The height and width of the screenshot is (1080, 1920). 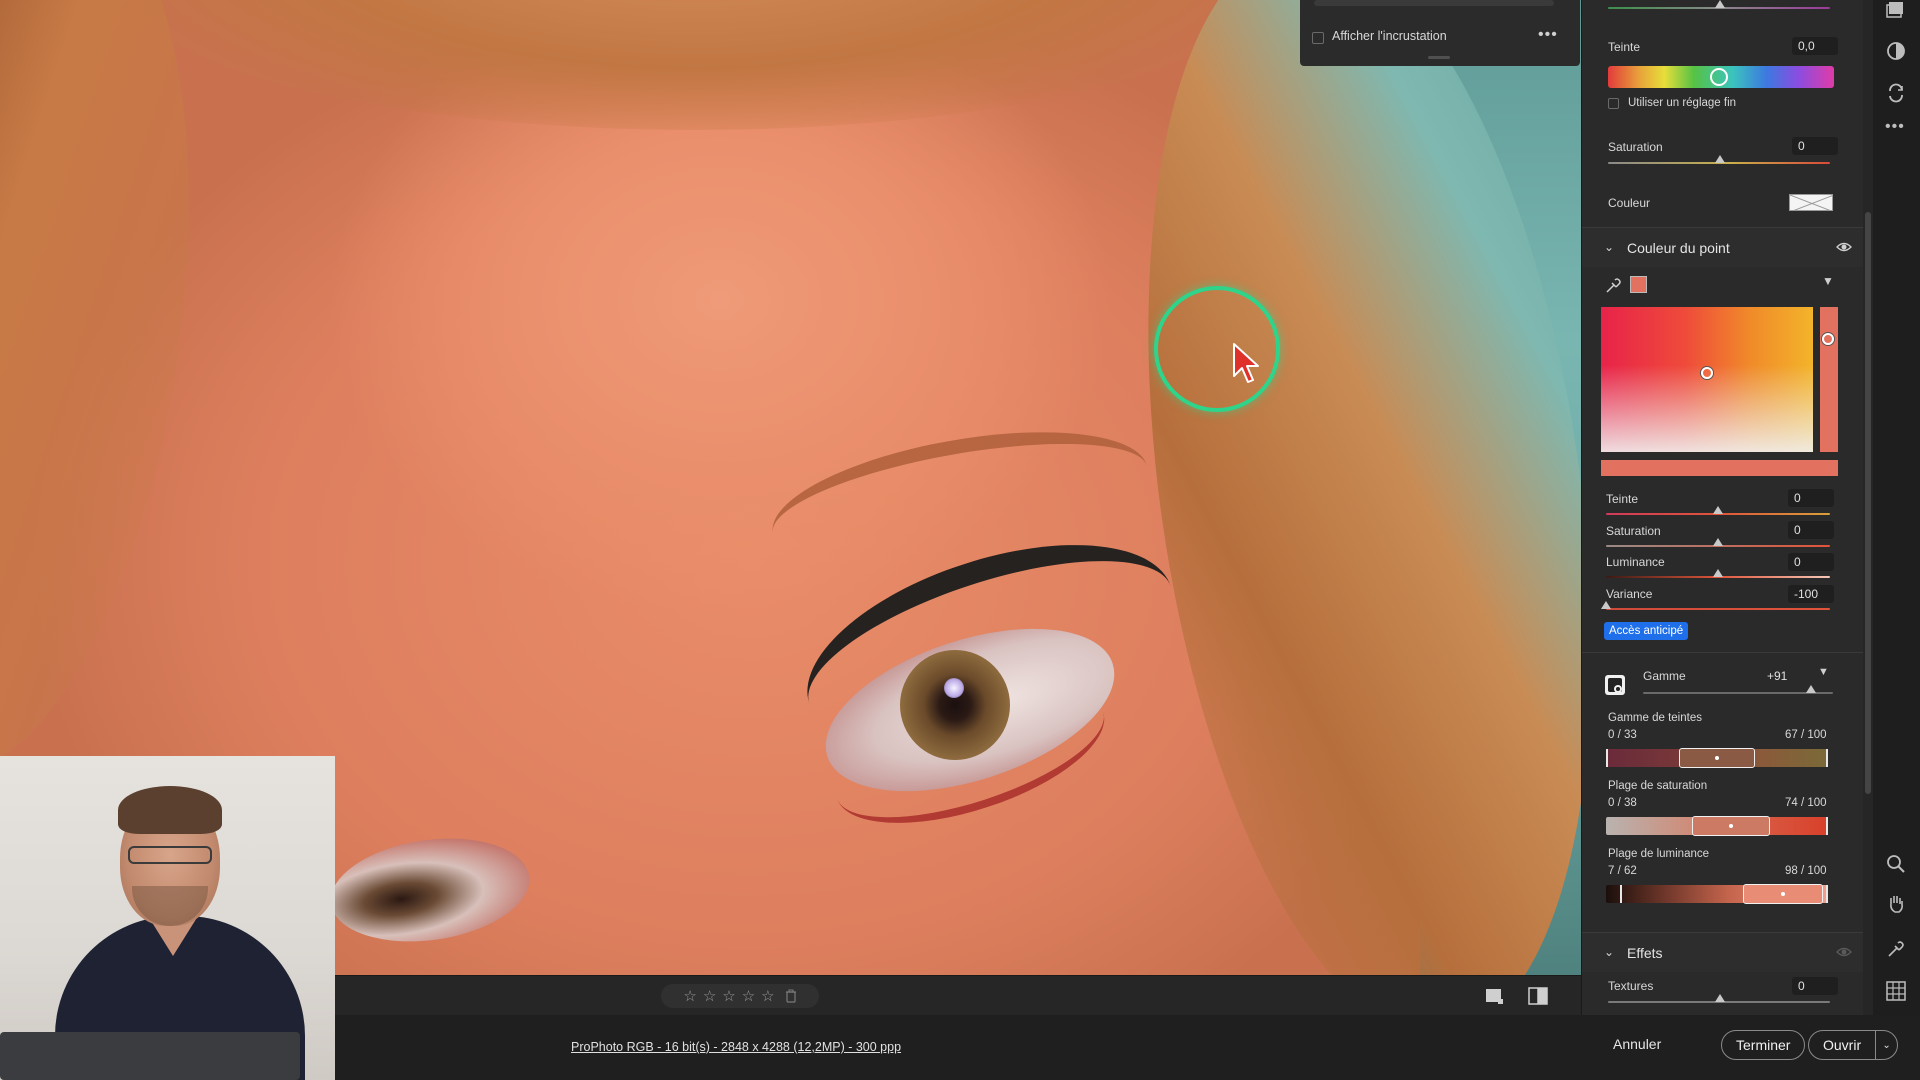 I want to click on variance-value: -100, so click(x=1811, y=594).